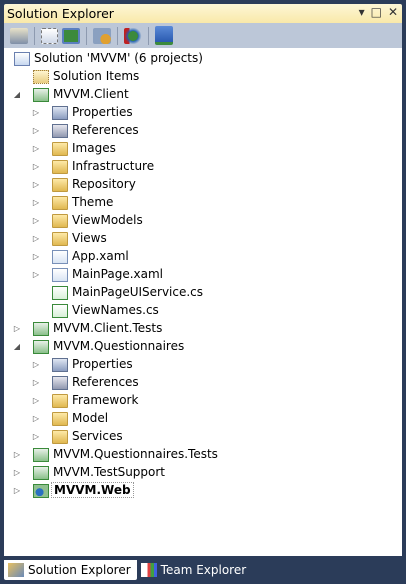 Image resolution: width=406 pixels, height=584 pixels. What do you see at coordinates (148, 35) in the screenshot?
I see `toolbar-separator` at bounding box center [148, 35].